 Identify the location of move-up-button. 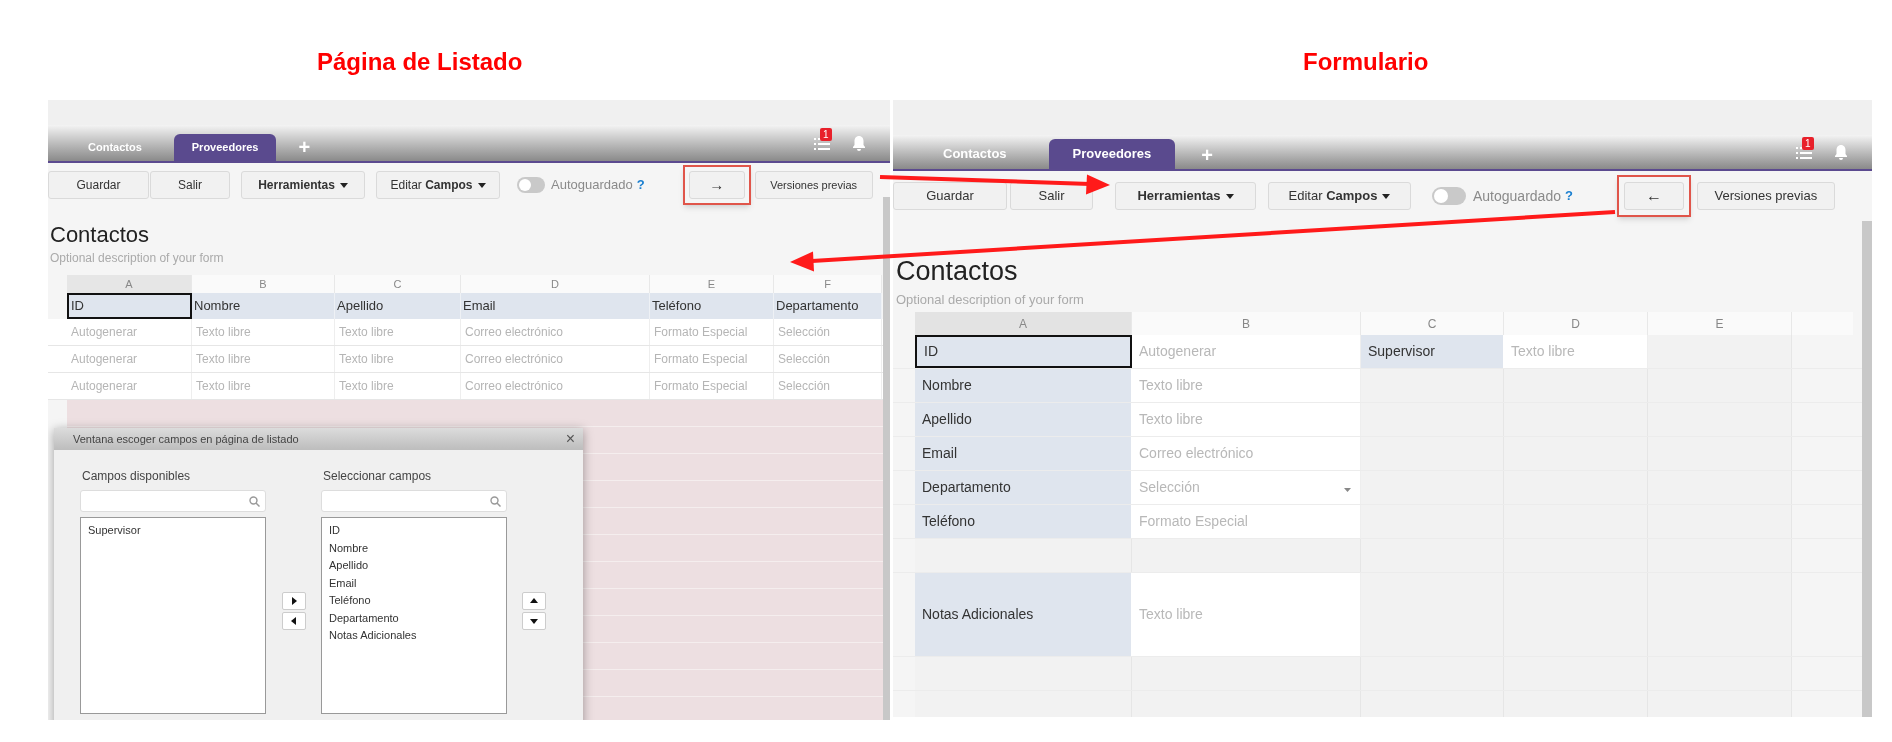
(534, 601).